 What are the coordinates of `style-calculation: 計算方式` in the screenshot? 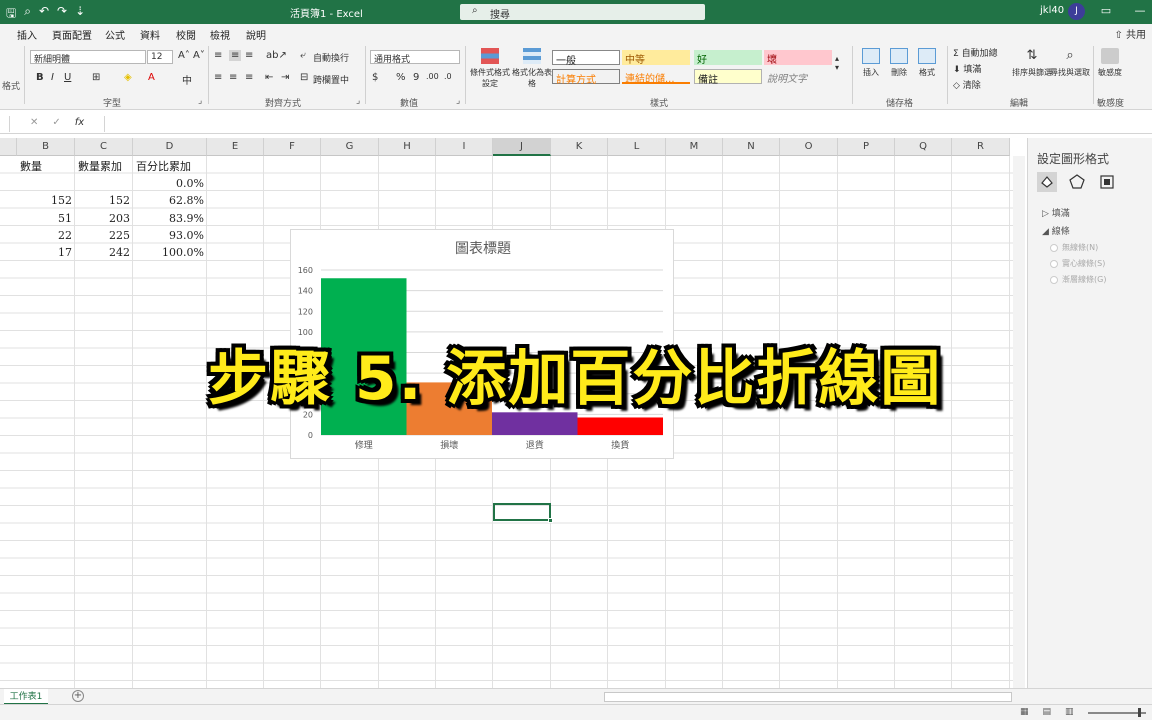 It's located at (586, 77).